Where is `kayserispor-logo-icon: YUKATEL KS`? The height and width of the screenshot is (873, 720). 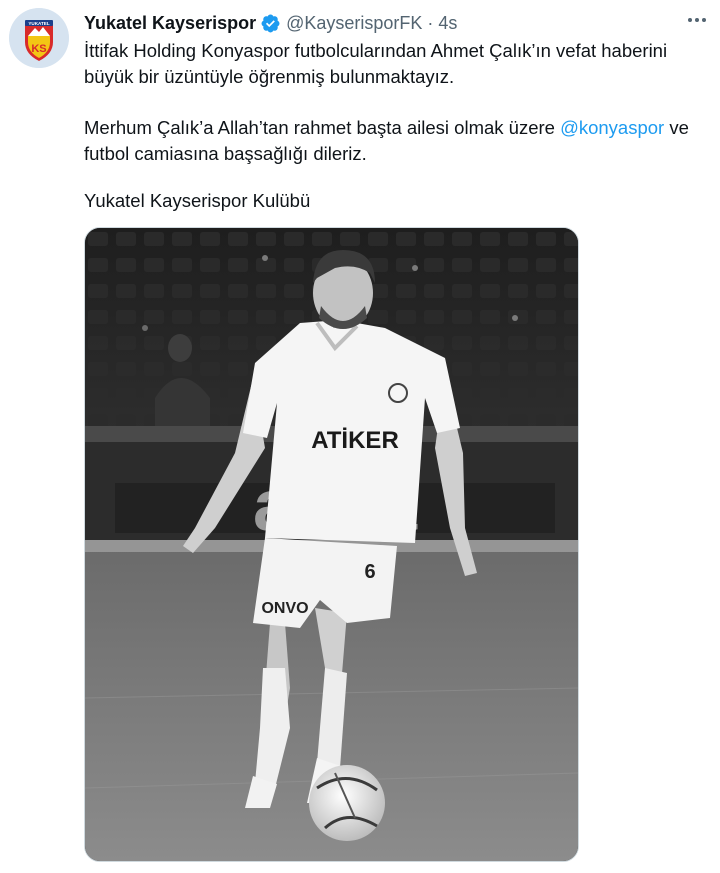
kayserispor-logo-icon: YUKATEL KS is located at coordinates (39, 38).